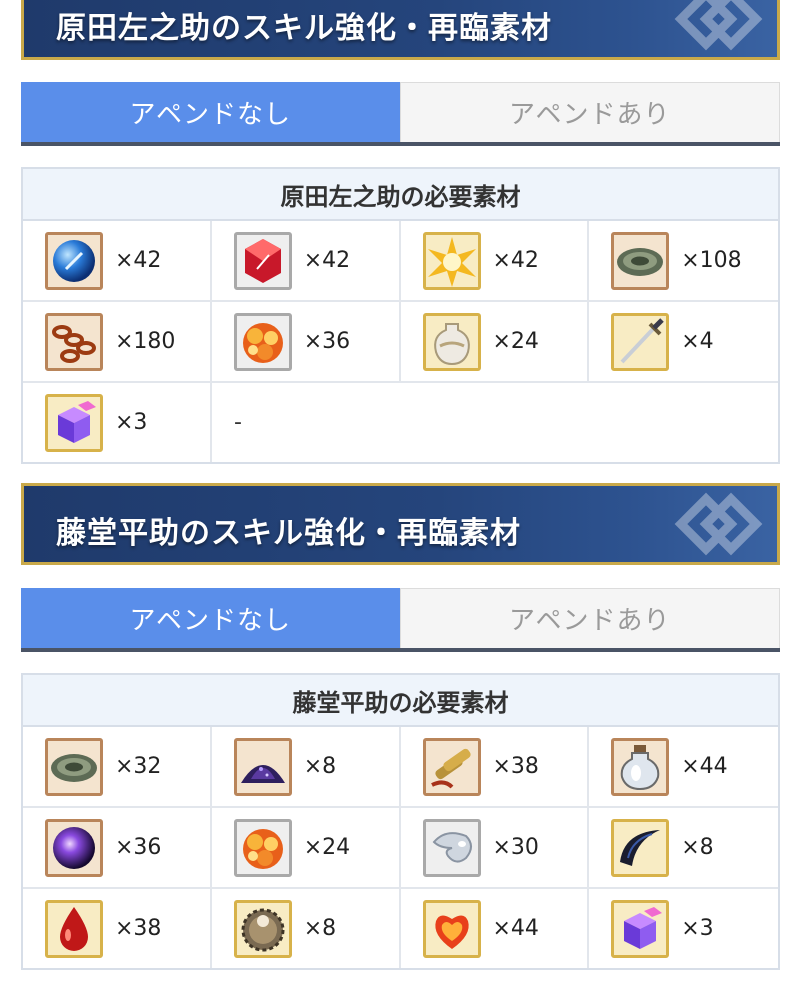  I want to click on table-row: ×180 ×36 ×24 ×4, so click(400, 342).